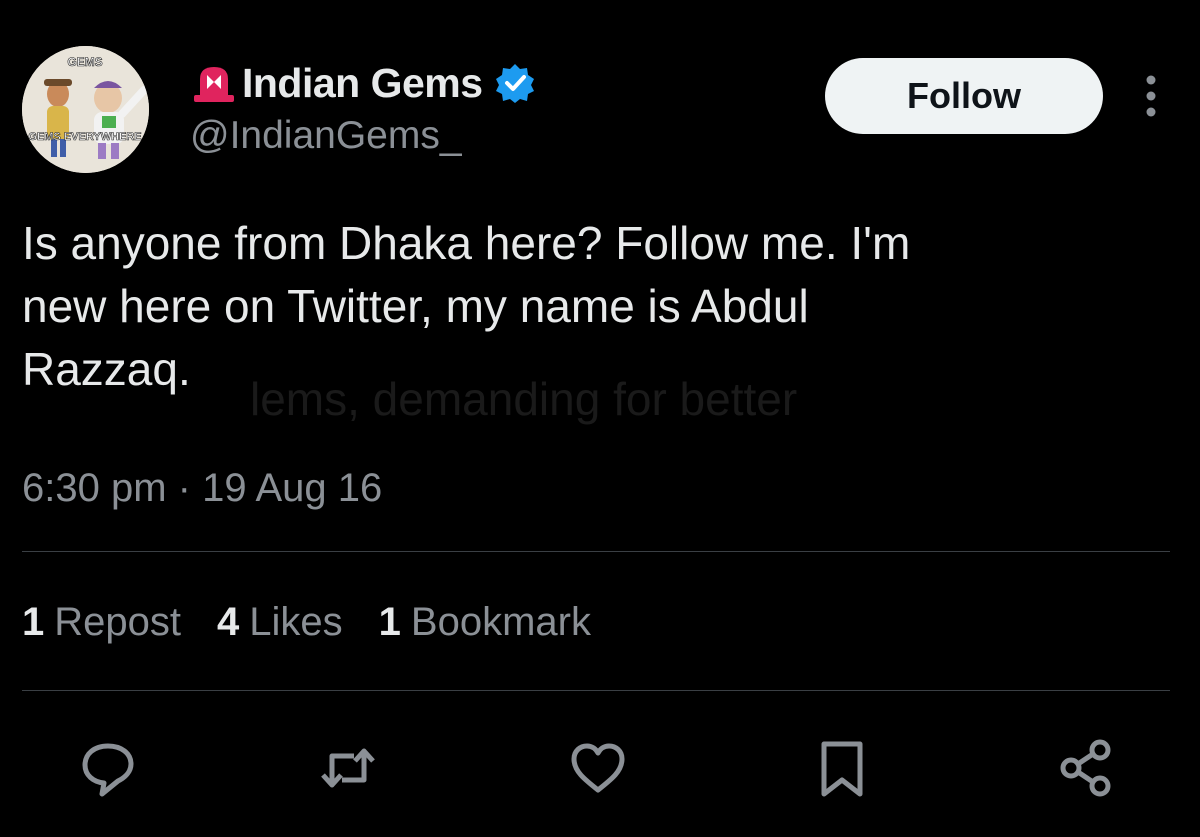 Image resolution: width=1200 pixels, height=837 pixels. What do you see at coordinates (415, 306) in the screenshot?
I see `tweet-line: new here on Twitter, my name is Abdul` at bounding box center [415, 306].